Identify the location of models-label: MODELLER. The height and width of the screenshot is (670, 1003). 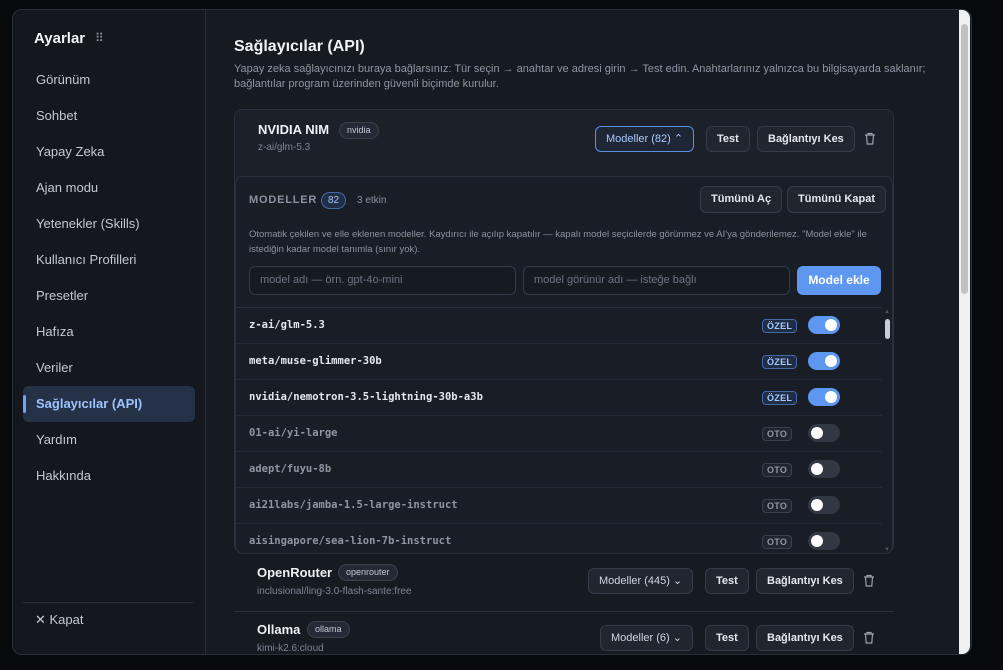
(283, 200).